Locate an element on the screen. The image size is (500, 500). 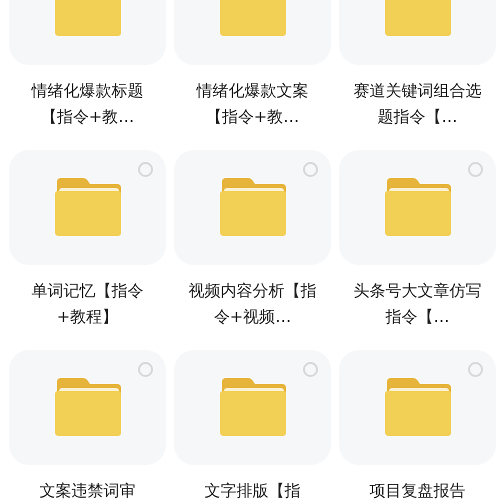
folder-name: 单词记忆【指令+教程】 is located at coordinates (87, 304).